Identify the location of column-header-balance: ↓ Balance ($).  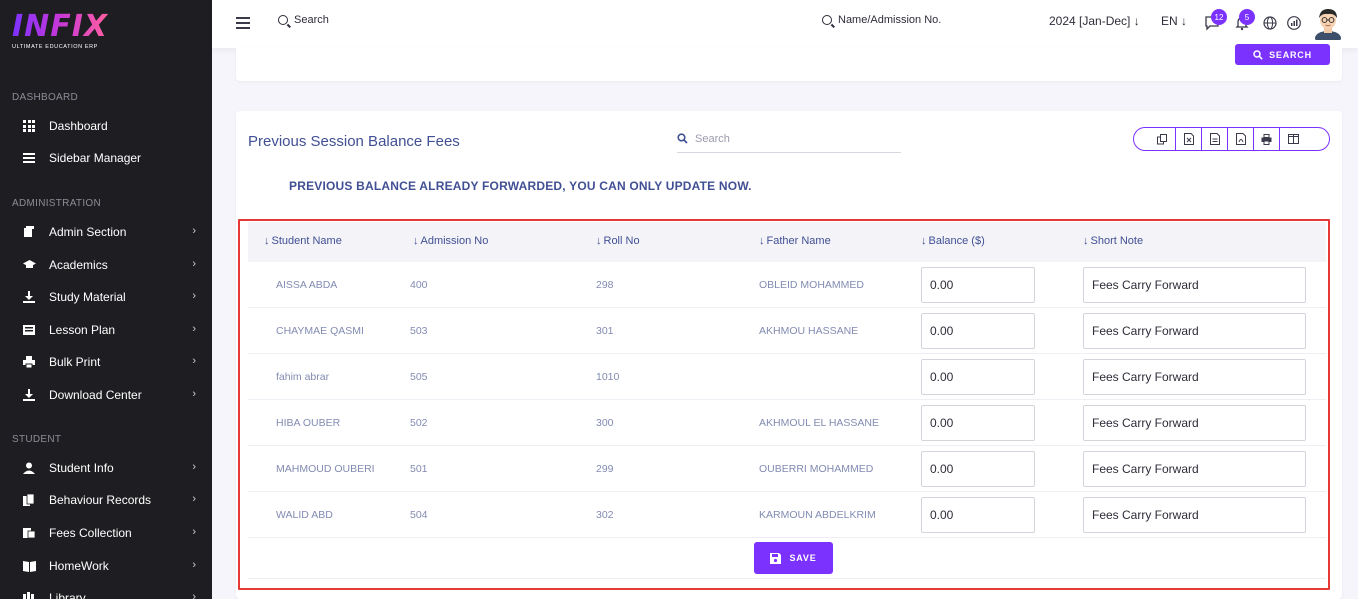
(953, 241).